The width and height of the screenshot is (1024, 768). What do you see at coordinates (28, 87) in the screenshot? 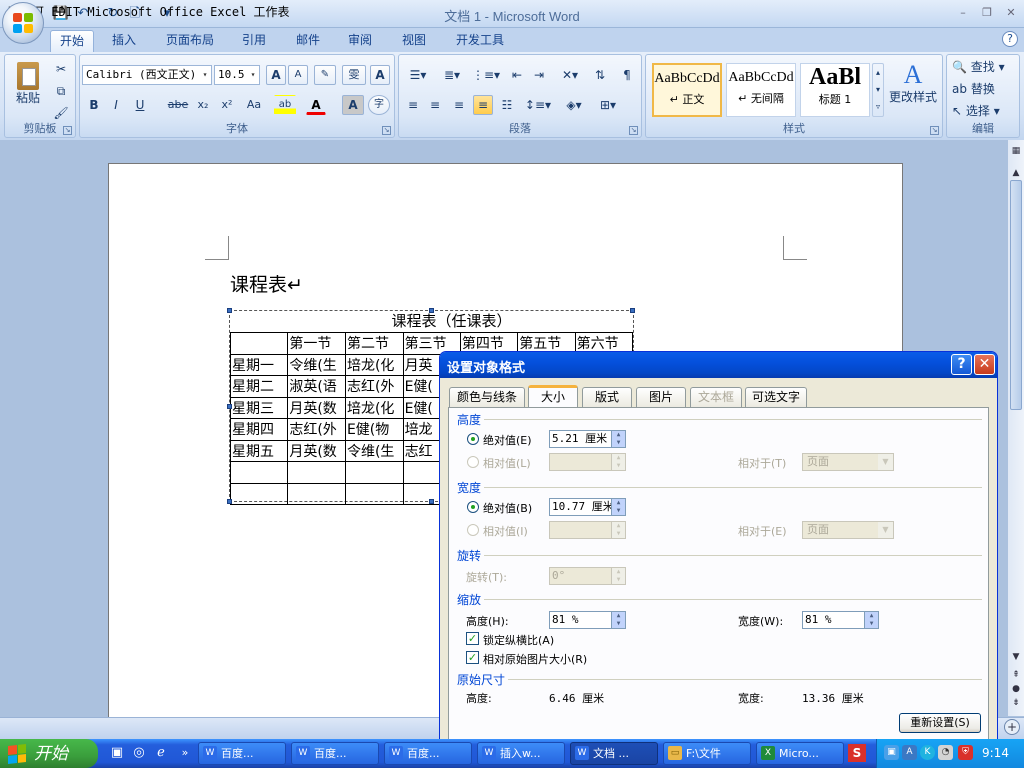
I see `paste-button: 粘贴` at bounding box center [28, 87].